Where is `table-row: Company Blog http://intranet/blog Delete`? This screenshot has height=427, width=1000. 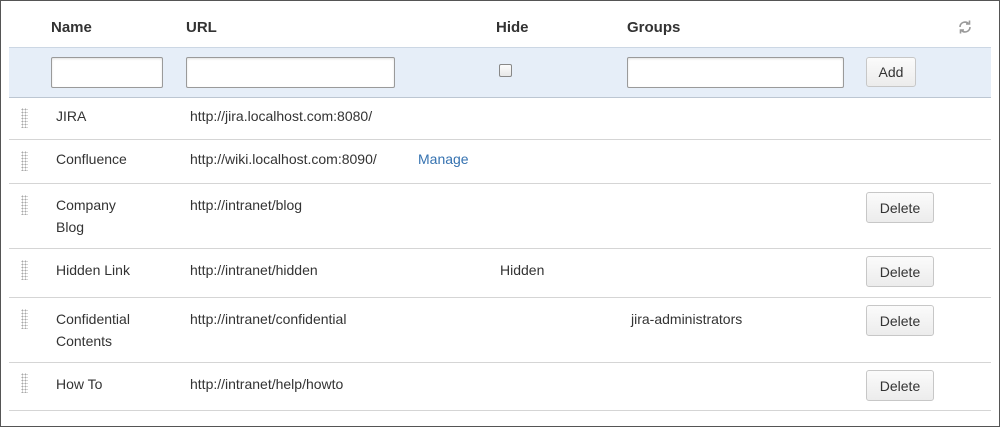 table-row: Company Blog http://intranet/blog Delete is located at coordinates (500, 216).